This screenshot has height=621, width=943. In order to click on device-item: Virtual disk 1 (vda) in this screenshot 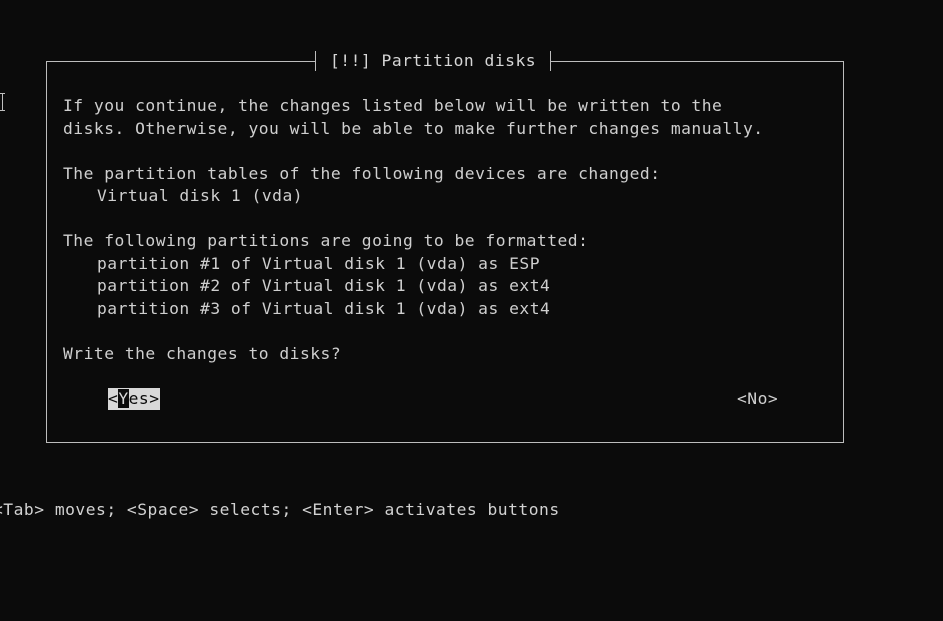, I will do `click(200, 195)`.